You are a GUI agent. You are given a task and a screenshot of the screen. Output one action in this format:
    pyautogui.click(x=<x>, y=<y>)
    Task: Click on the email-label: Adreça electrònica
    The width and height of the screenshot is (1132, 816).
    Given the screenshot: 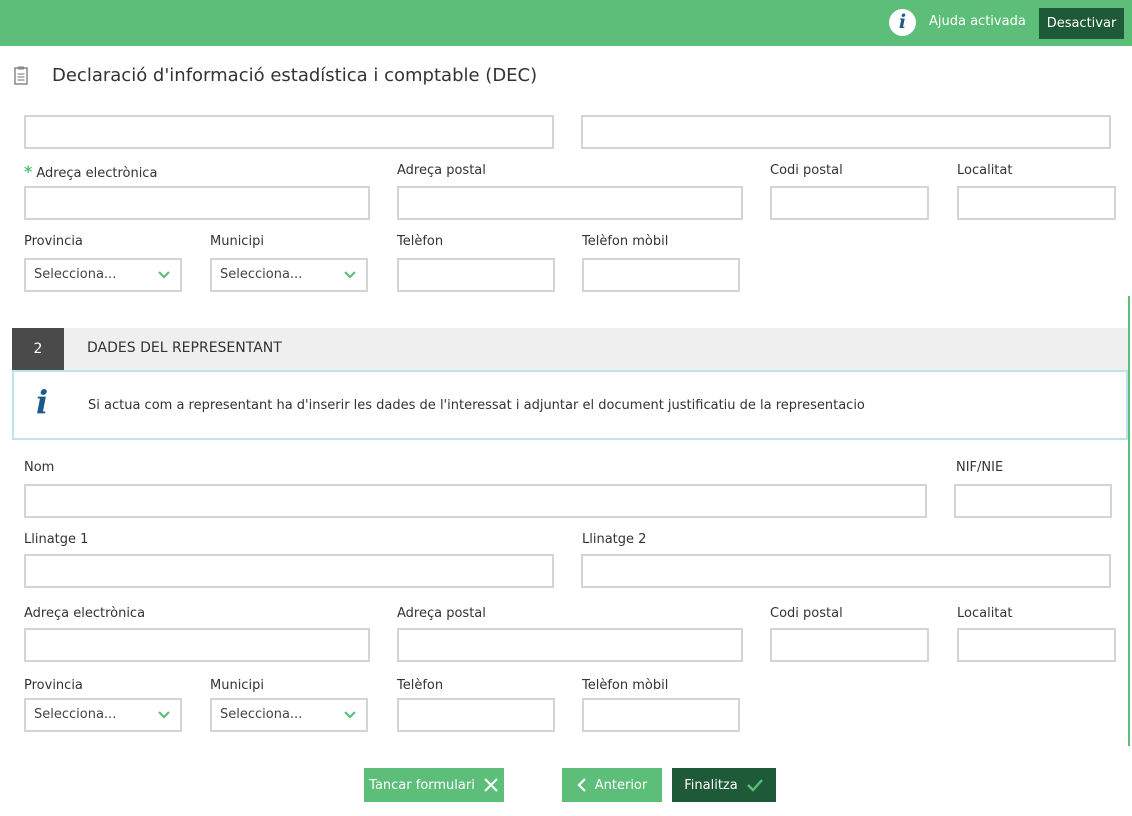 What is the action you would take?
    pyautogui.click(x=85, y=613)
    